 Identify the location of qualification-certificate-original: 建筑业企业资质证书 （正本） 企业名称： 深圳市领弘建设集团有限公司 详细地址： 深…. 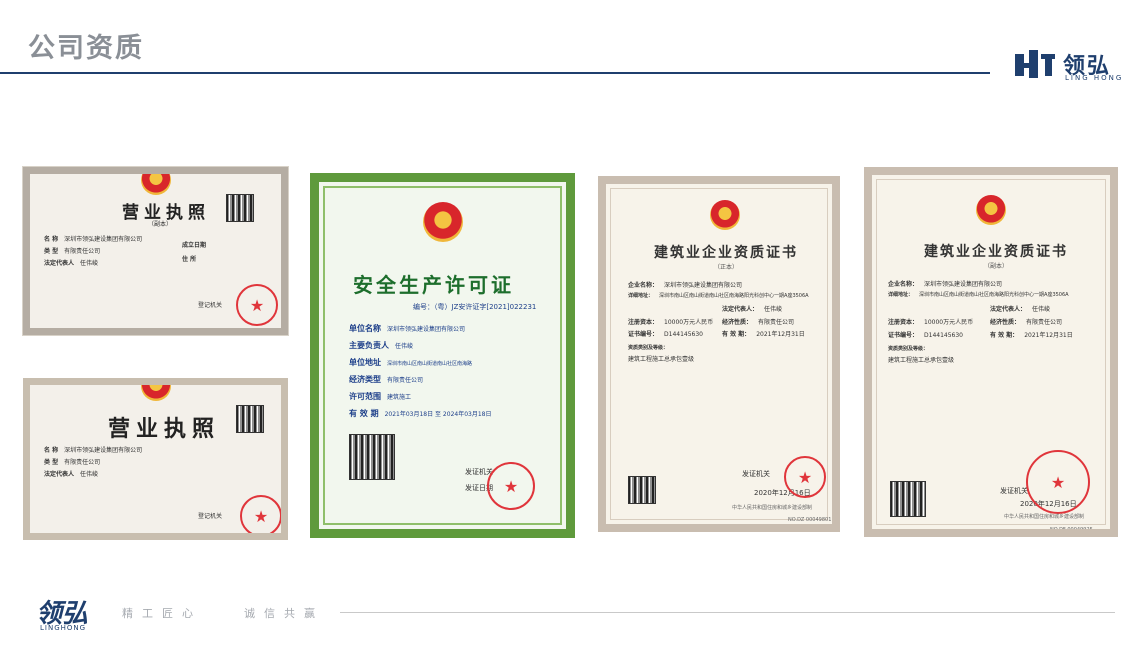
(719, 354).